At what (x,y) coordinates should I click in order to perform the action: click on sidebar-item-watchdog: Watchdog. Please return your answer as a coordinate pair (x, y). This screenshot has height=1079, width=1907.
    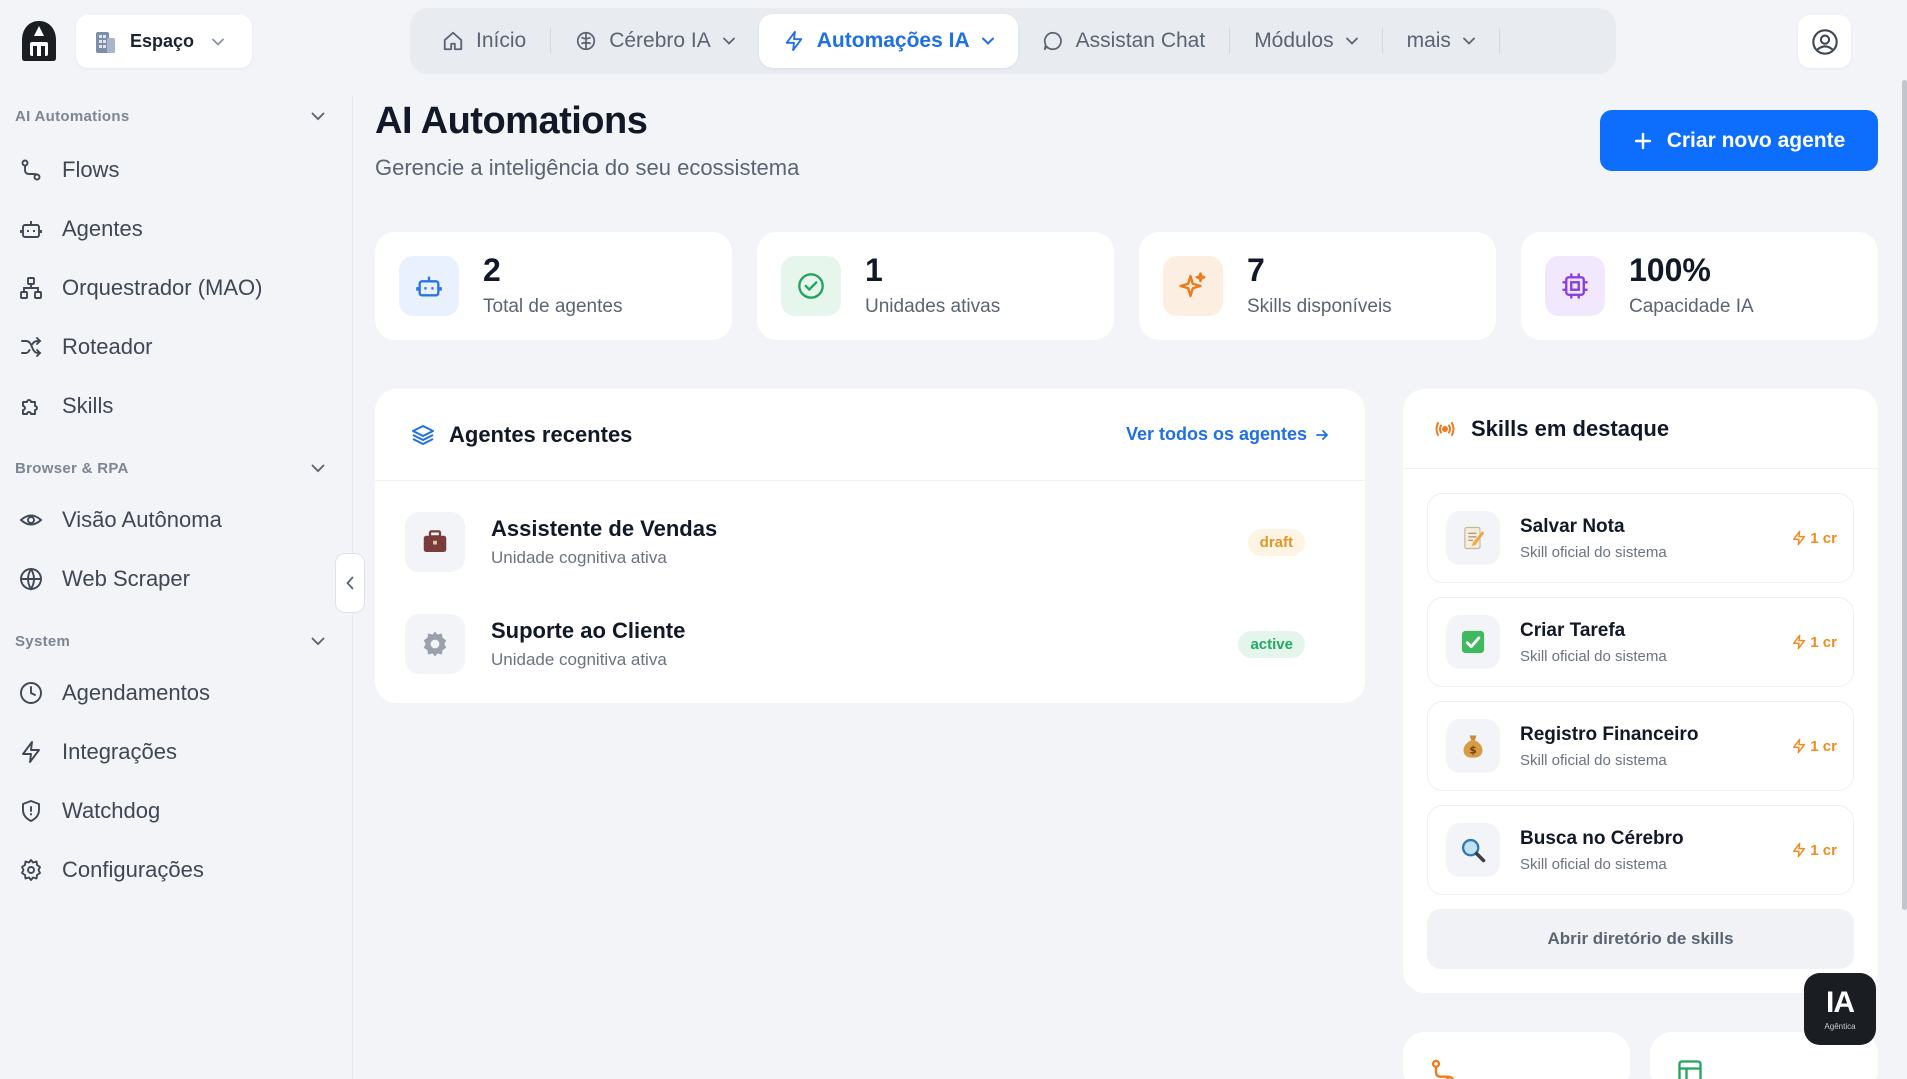
    Looking at the image, I should click on (89, 811).